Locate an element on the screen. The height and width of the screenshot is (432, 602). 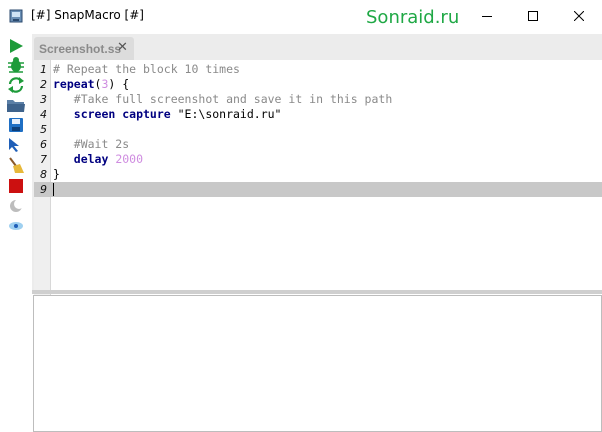
line-number: 6 is located at coordinates (43, 144).